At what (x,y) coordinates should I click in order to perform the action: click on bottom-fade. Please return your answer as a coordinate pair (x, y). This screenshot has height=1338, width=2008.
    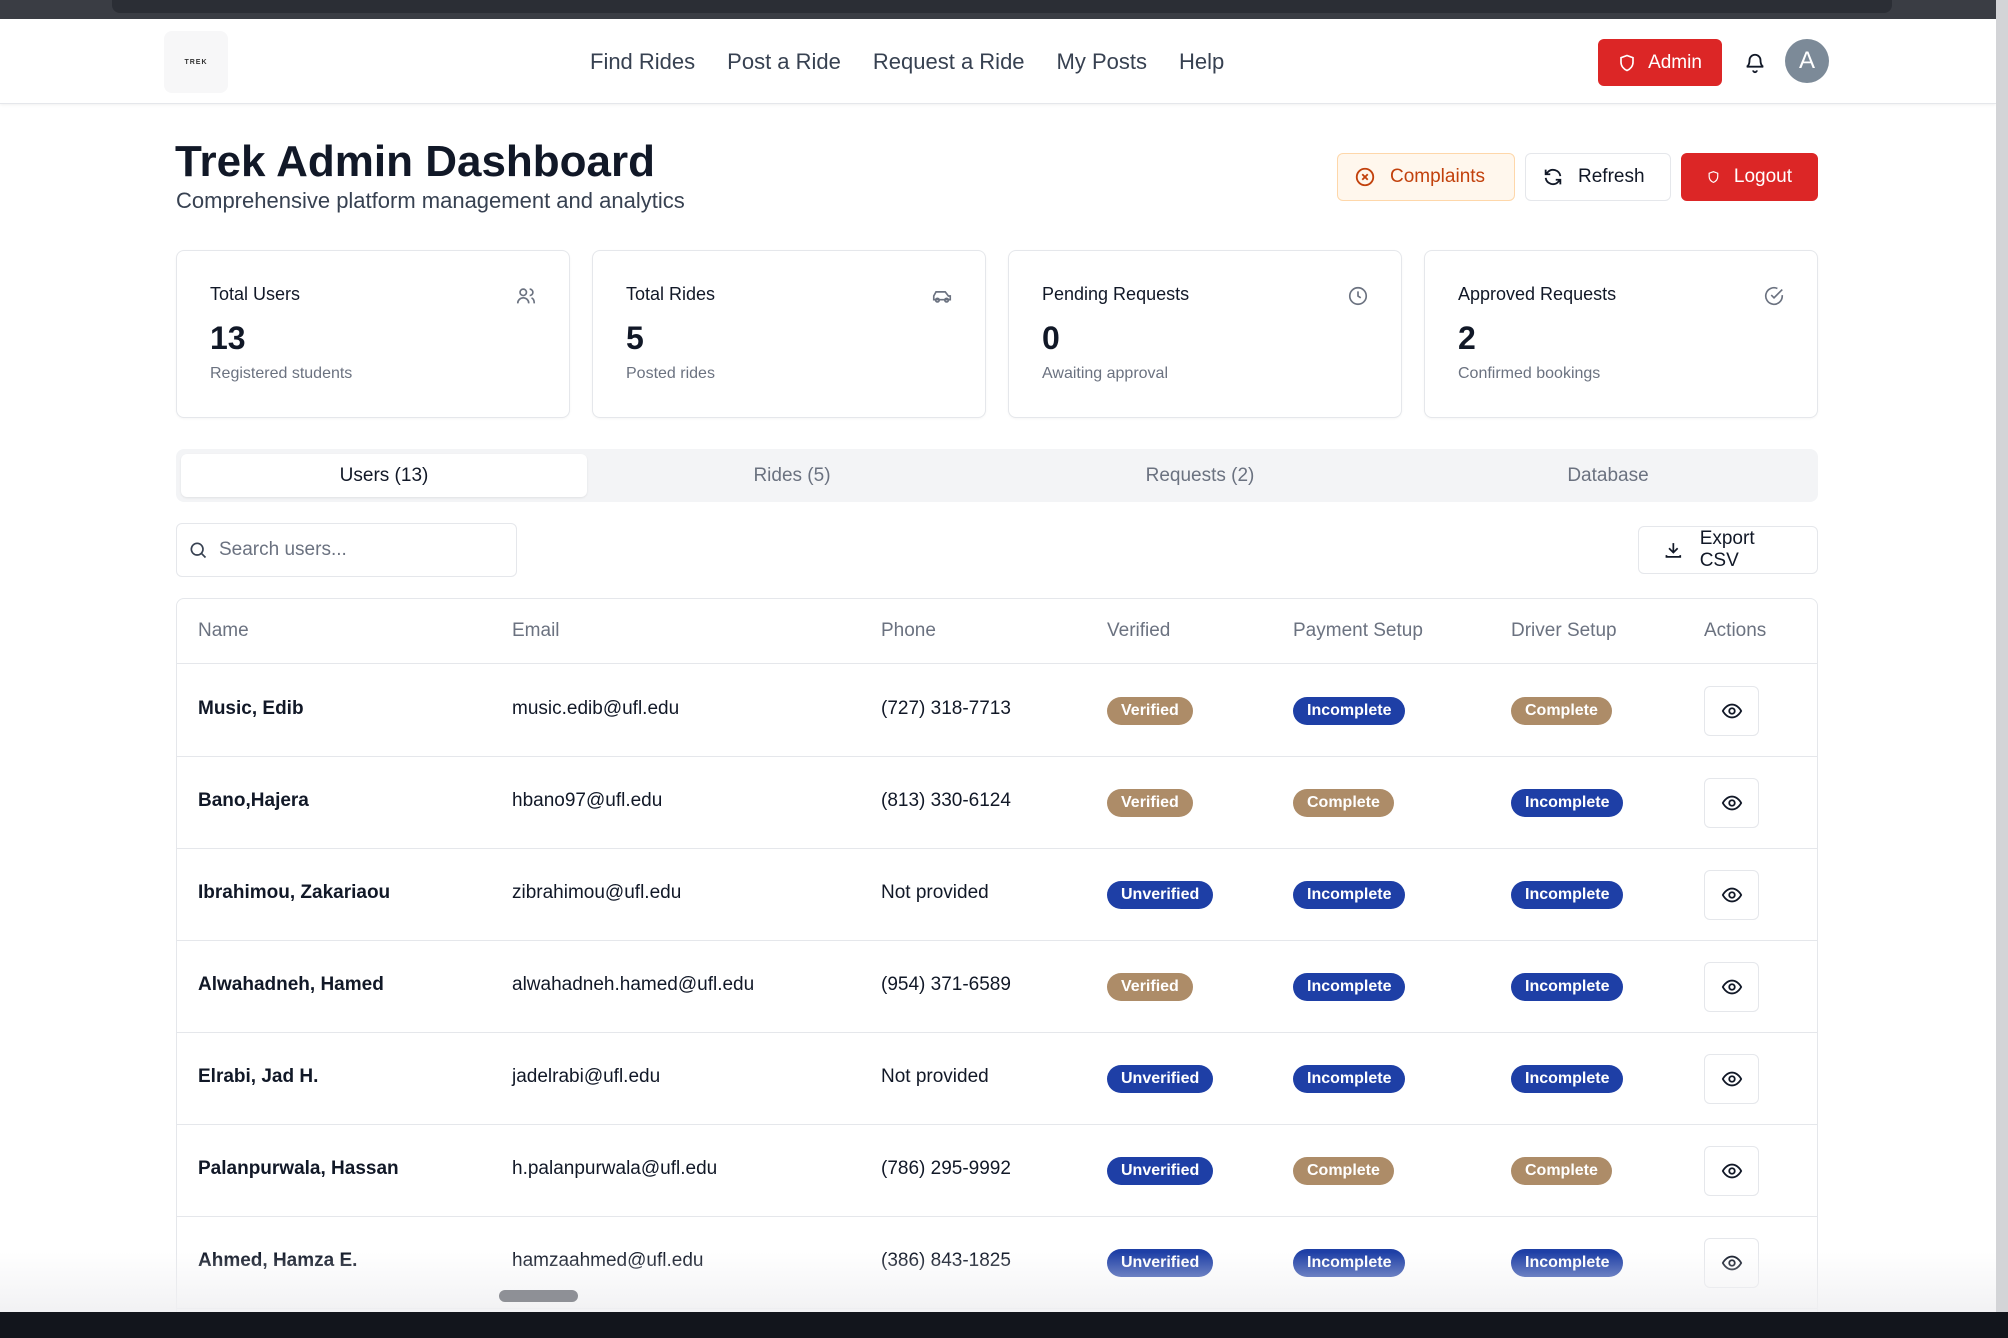
    Looking at the image, I should click on (998, 1282).